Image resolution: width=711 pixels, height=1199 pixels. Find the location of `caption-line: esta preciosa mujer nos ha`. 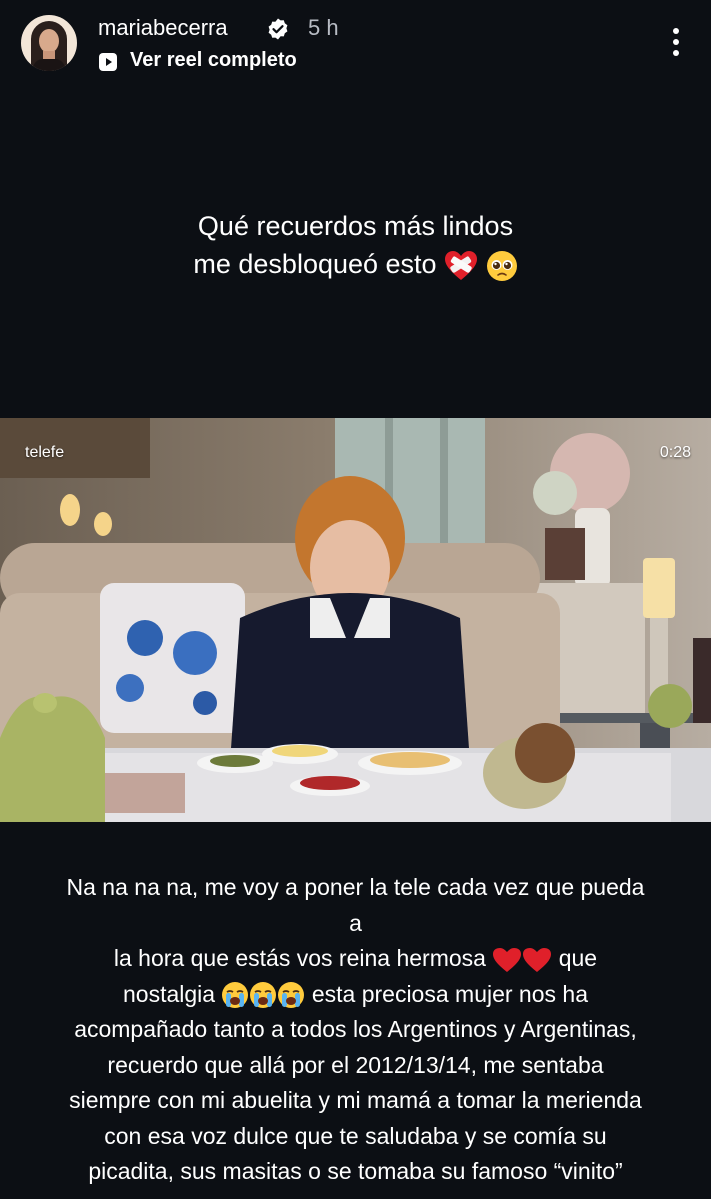

caption-line: esta preciosa mujer nos ha is located at coordinates (449, 993).